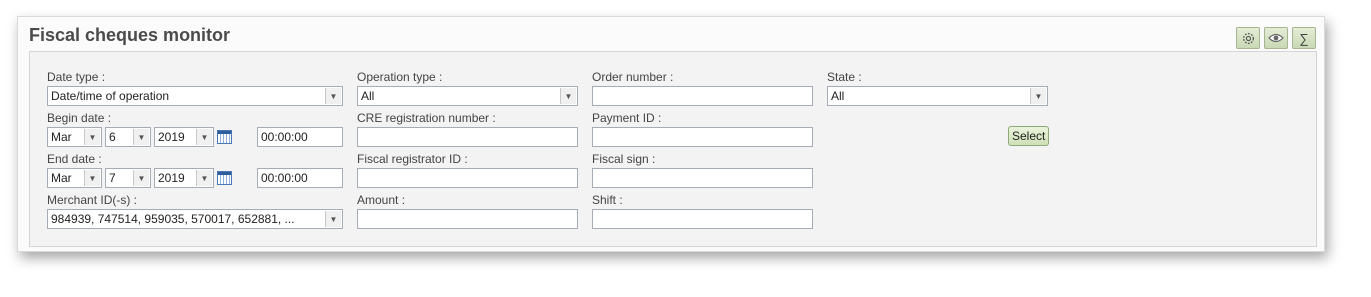 This screenshot has width=1371, height=297. Describe the element at coordinates (627, 118) in the screenshot. I see `payment-id-label: Payment ID :` at that location.